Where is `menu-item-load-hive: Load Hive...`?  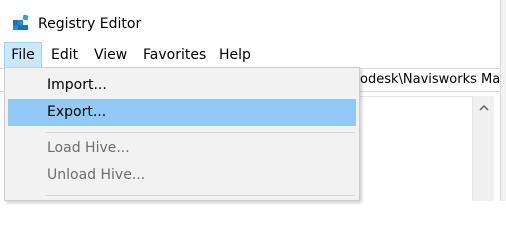 menu-item-load-hive: Load Hive... is located at coordinates (182, 148).